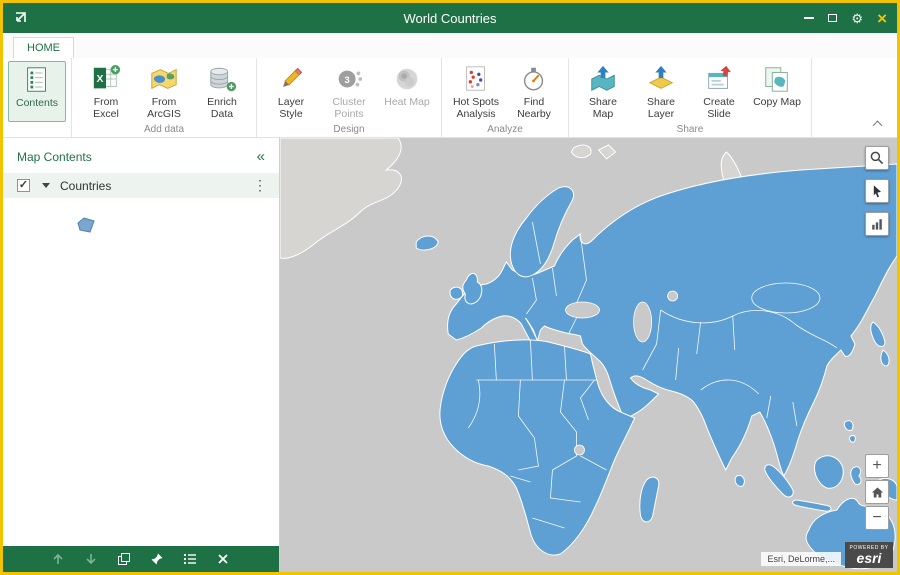 The image size is (900, 575). What do you see at coordinates (869, 557) in the screenshot?
I see `esri-brand-label: esri` at bounding box center [869, 557].